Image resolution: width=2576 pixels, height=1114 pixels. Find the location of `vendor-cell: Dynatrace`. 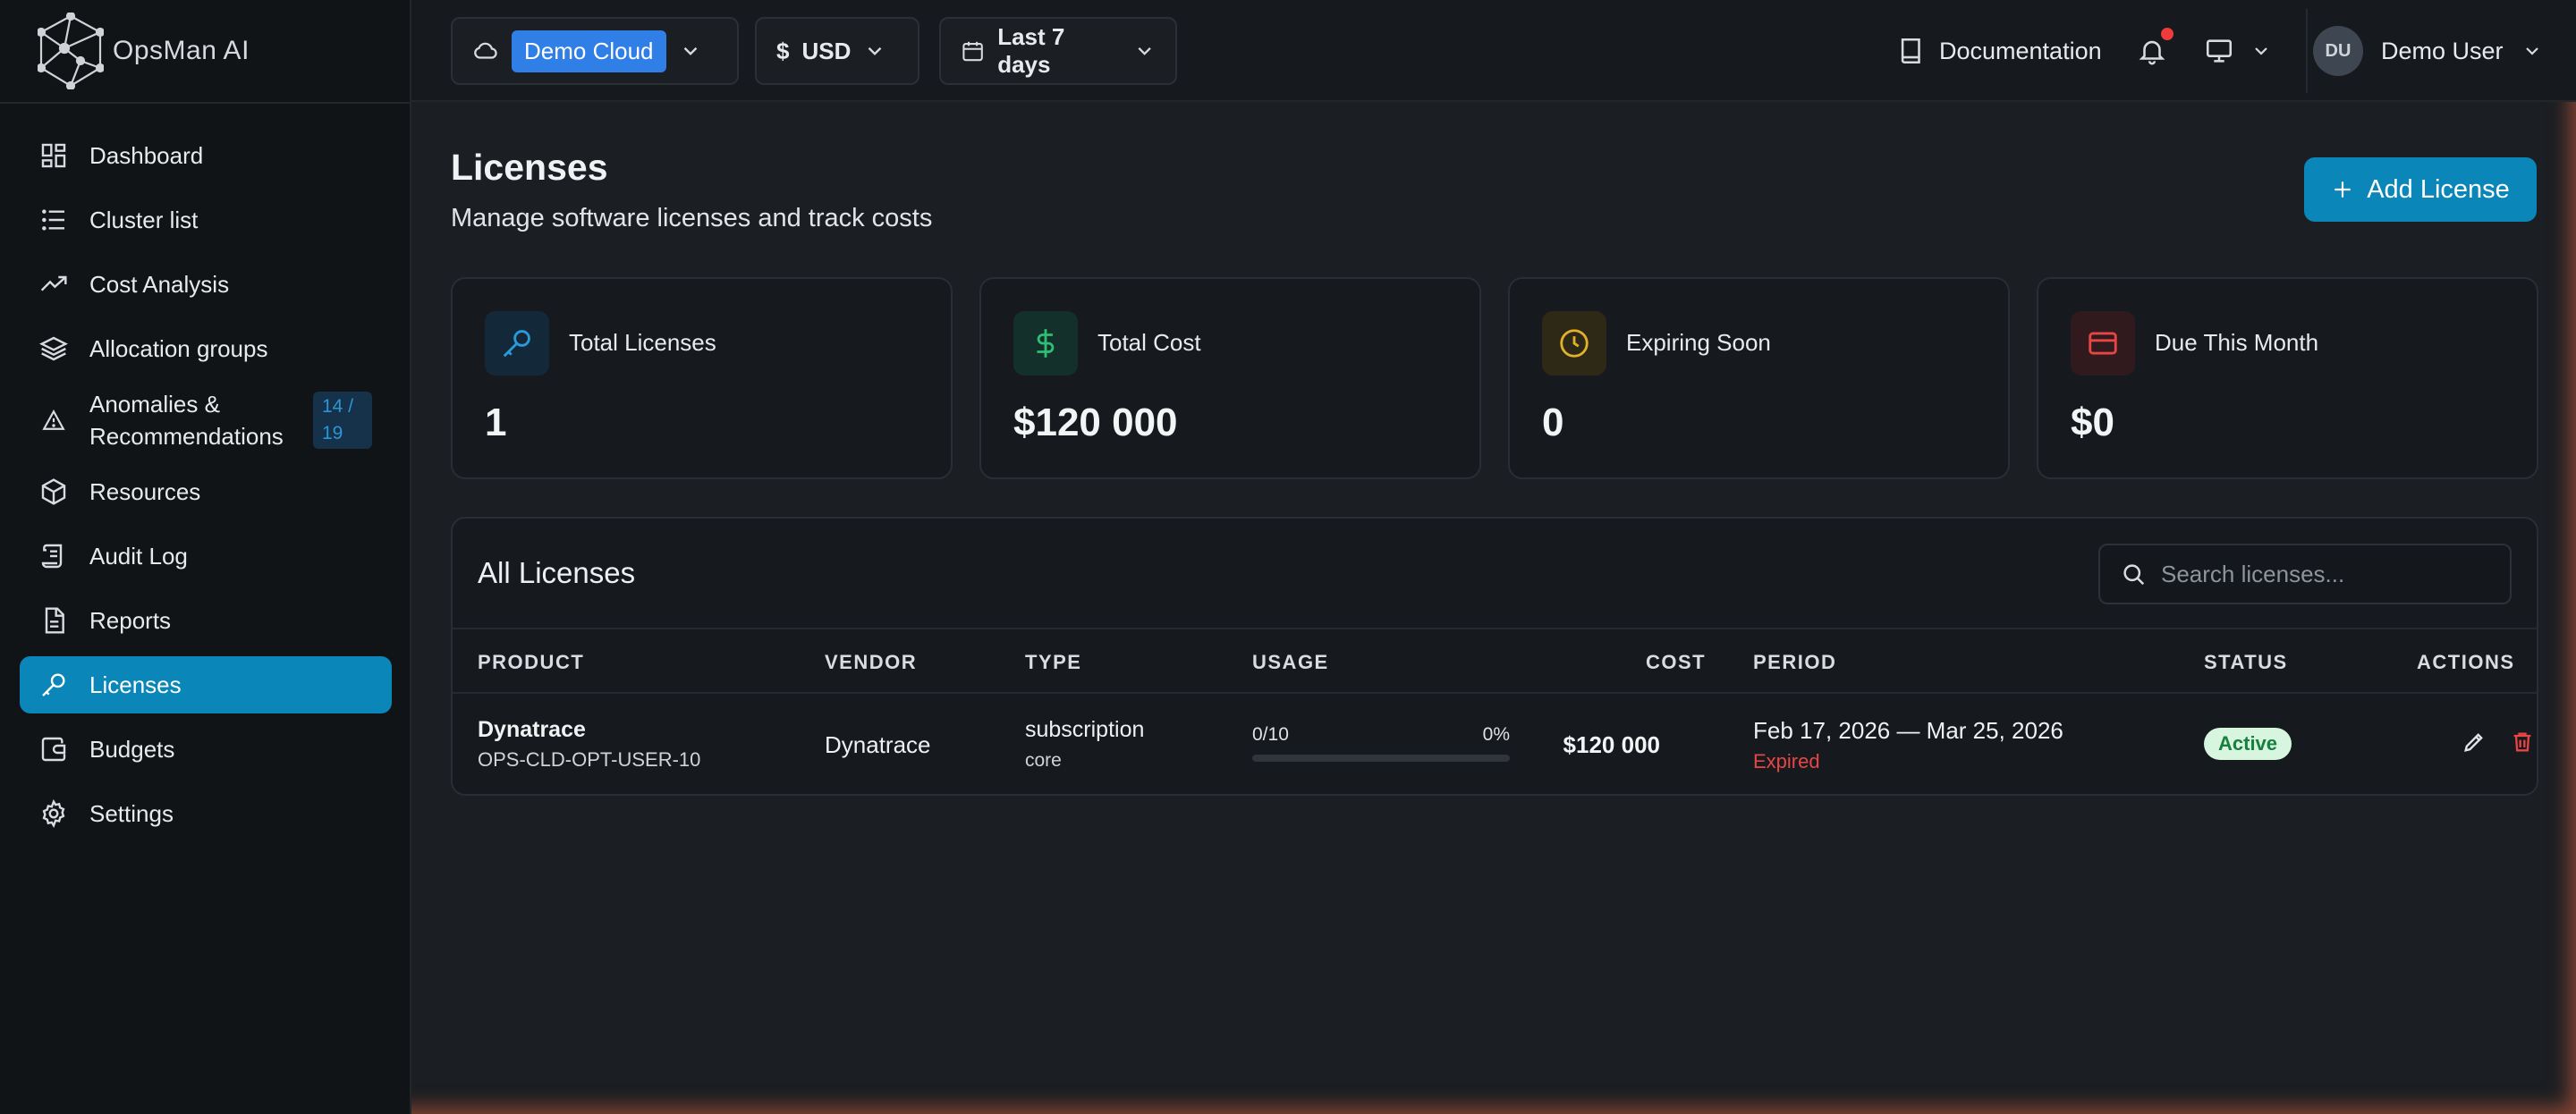

vendor-cell: Dynatrace is located at coordinates (878, 744).